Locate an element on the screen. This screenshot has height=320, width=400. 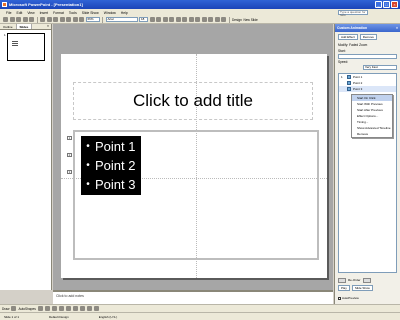
select-pointer-icon is located at coordinates (14, 308).